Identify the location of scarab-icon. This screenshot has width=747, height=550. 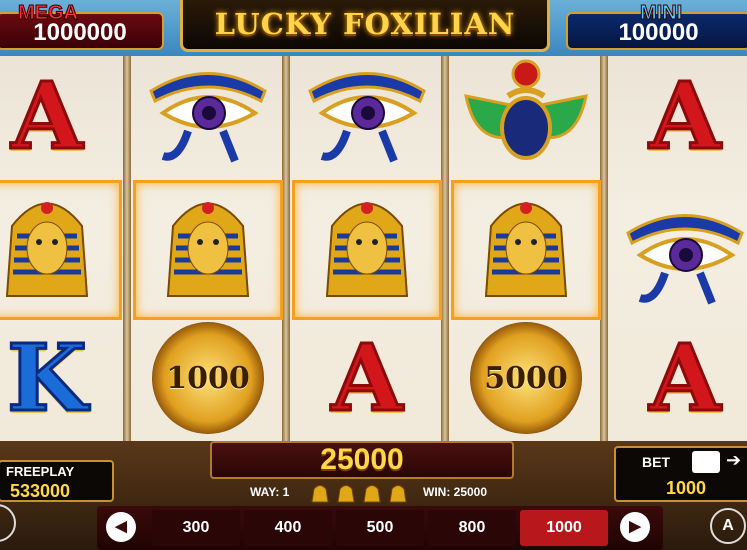
(526, 109).